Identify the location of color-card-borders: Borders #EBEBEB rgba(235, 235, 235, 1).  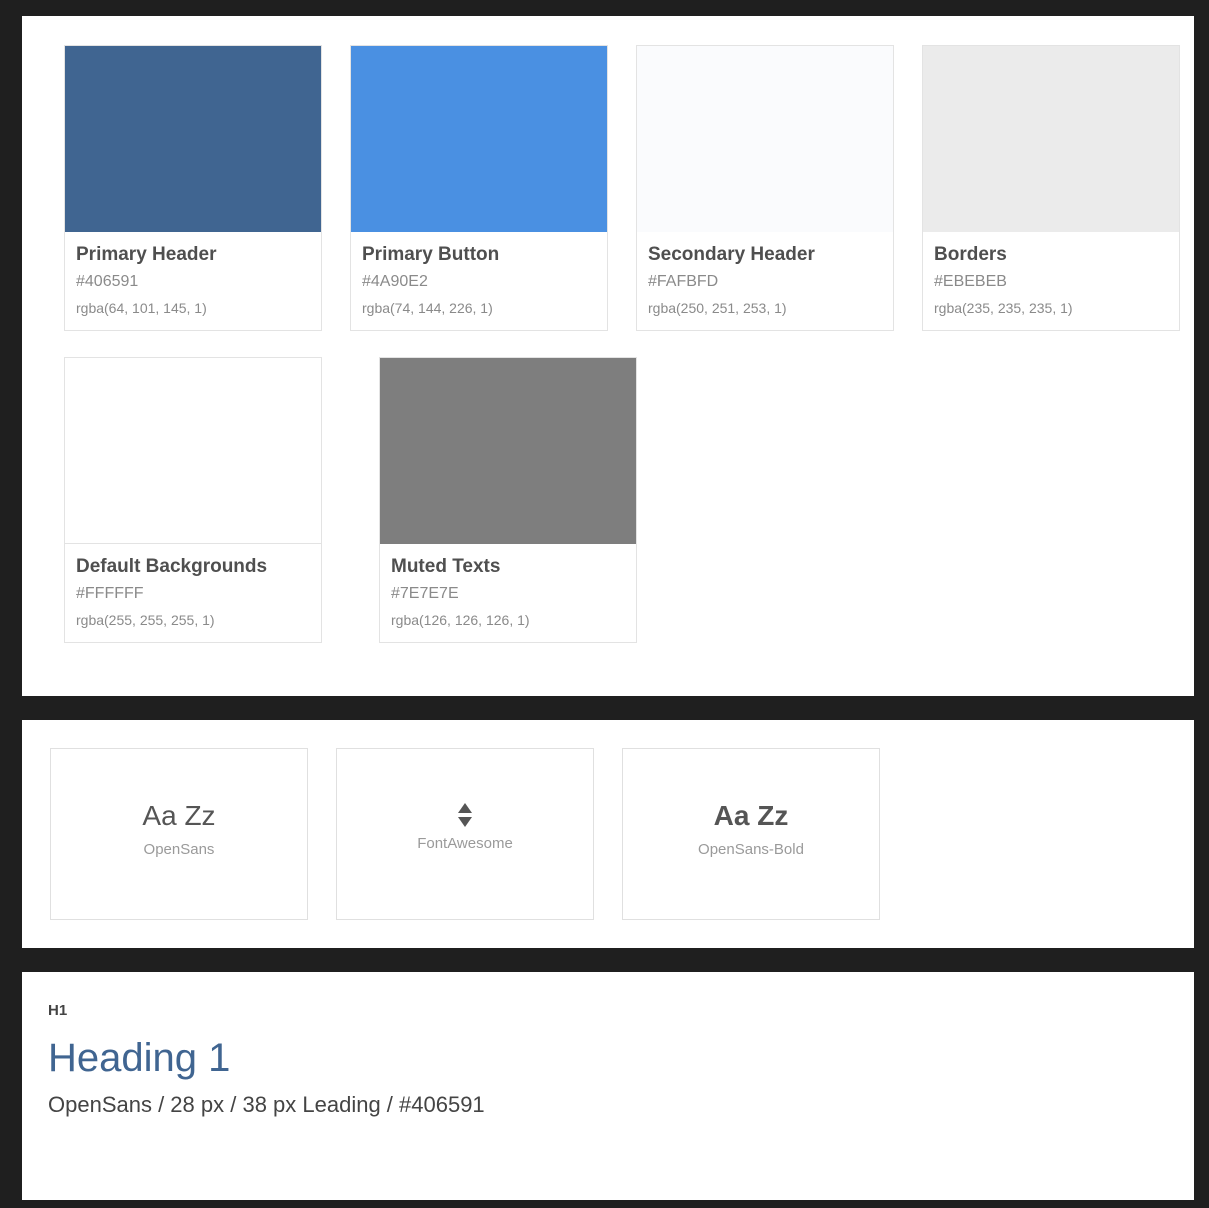
(1051, 188).